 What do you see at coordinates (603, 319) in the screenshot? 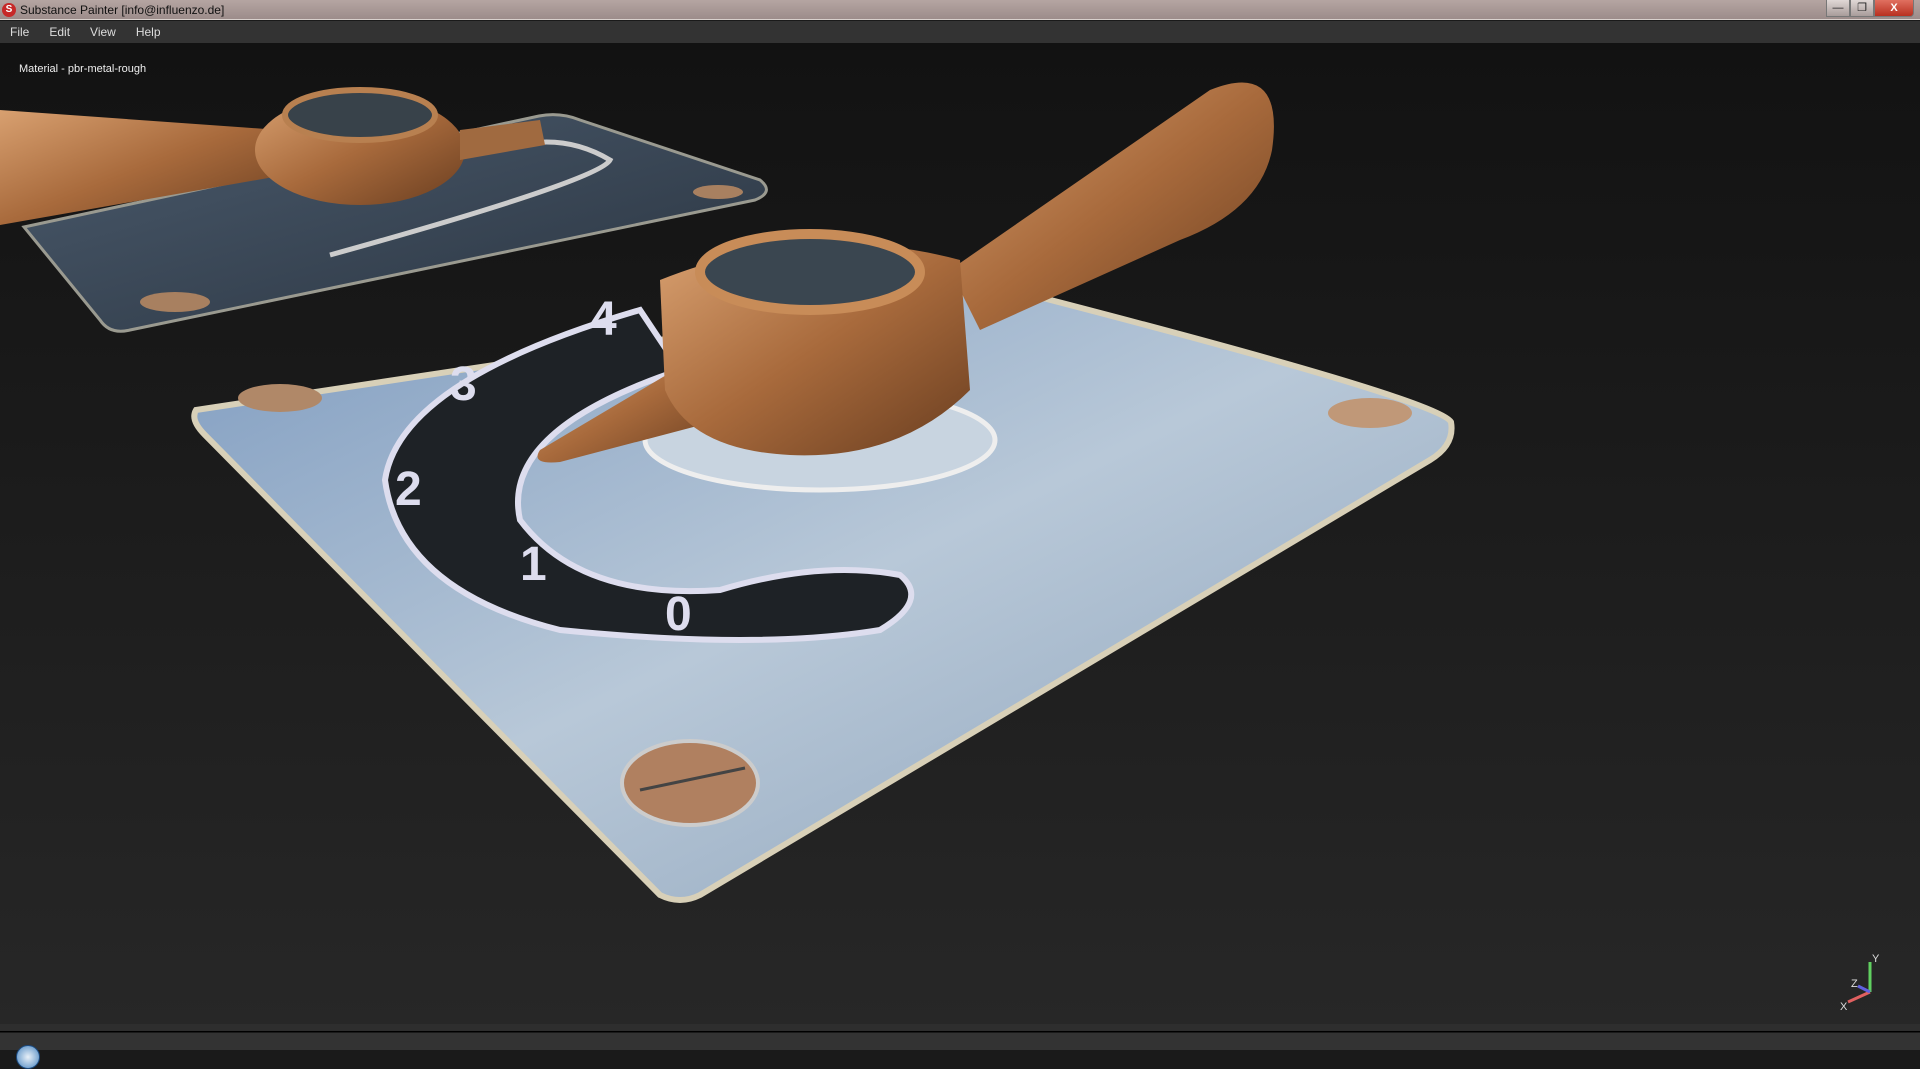
I see `dial-number-4: 4` at bounding box center [603, 319].